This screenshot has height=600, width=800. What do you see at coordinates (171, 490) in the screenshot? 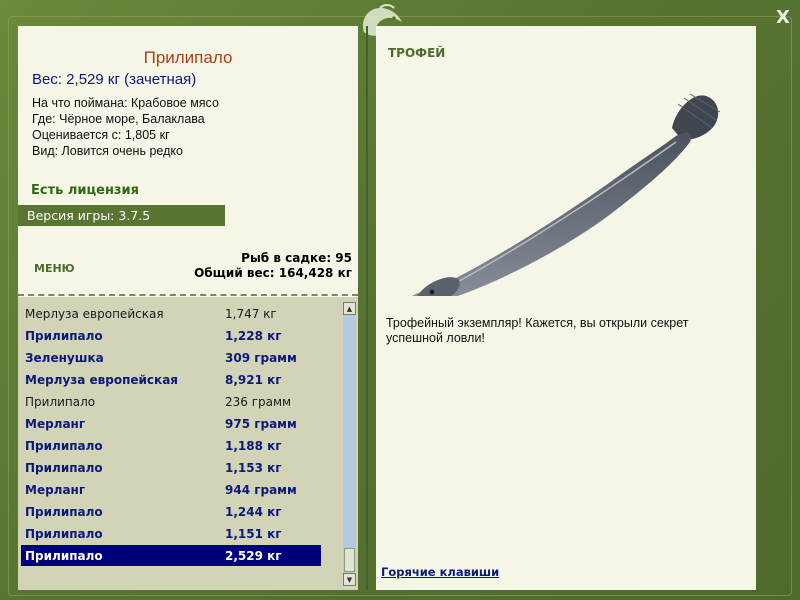
I see `catch-row: Мерланг 944 грамм` at bounding box center [171, 490].